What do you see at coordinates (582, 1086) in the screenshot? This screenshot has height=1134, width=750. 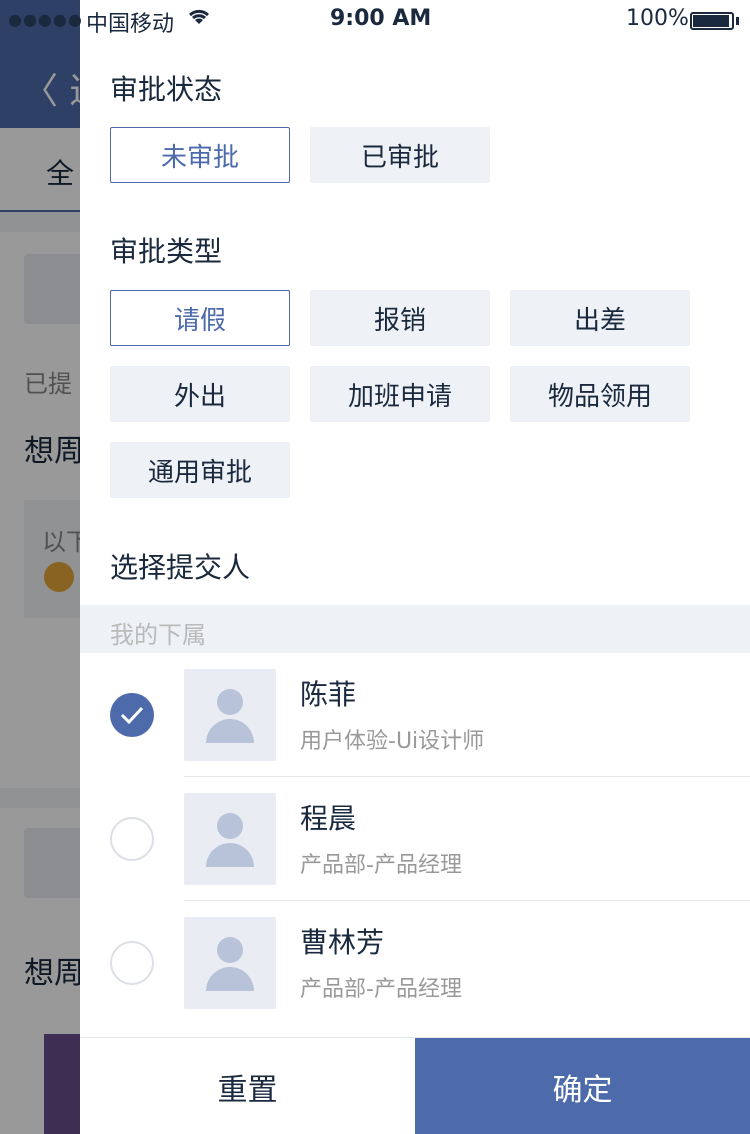 I see `confirm-button: 确定` at bounding box center [582, 1086].